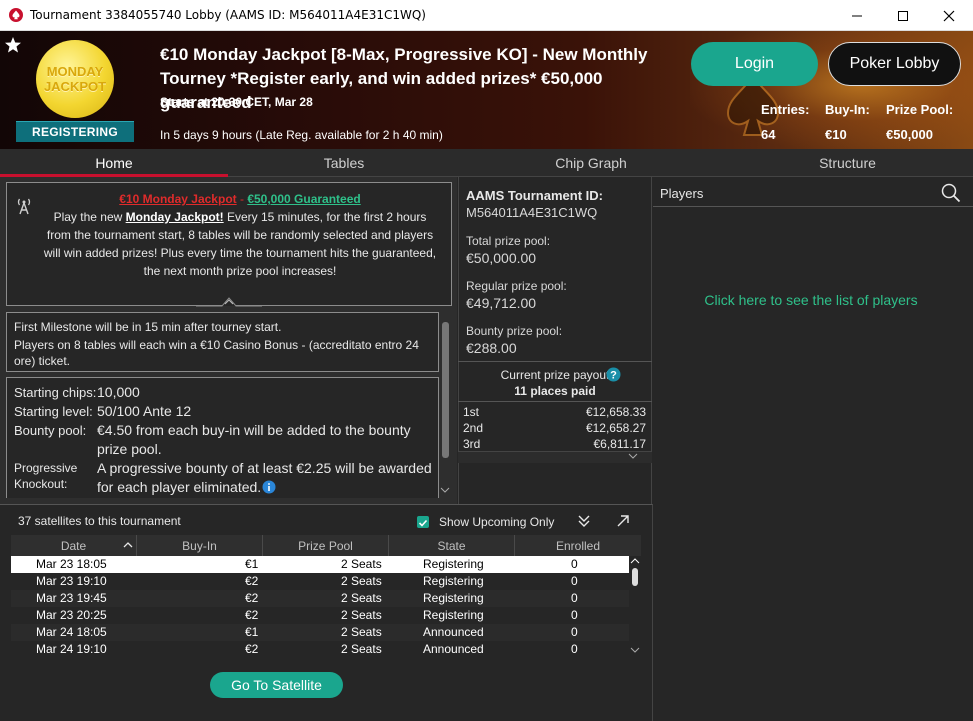  Describe the element at coordinates (813, 206) in the screenshot. I see `divider` at that location.